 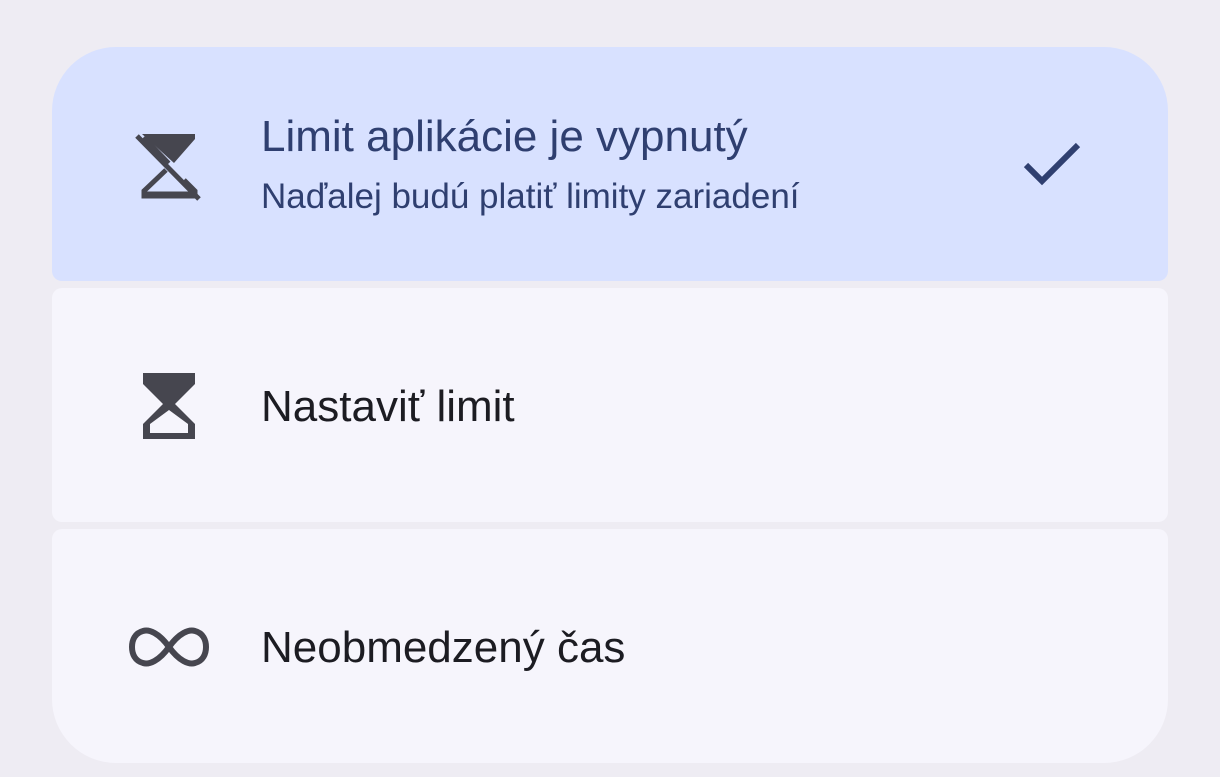 What do you see at coordinates (1052, 166) in the screenshot?
I see `check-icon` at bounding box center [1052, 166].